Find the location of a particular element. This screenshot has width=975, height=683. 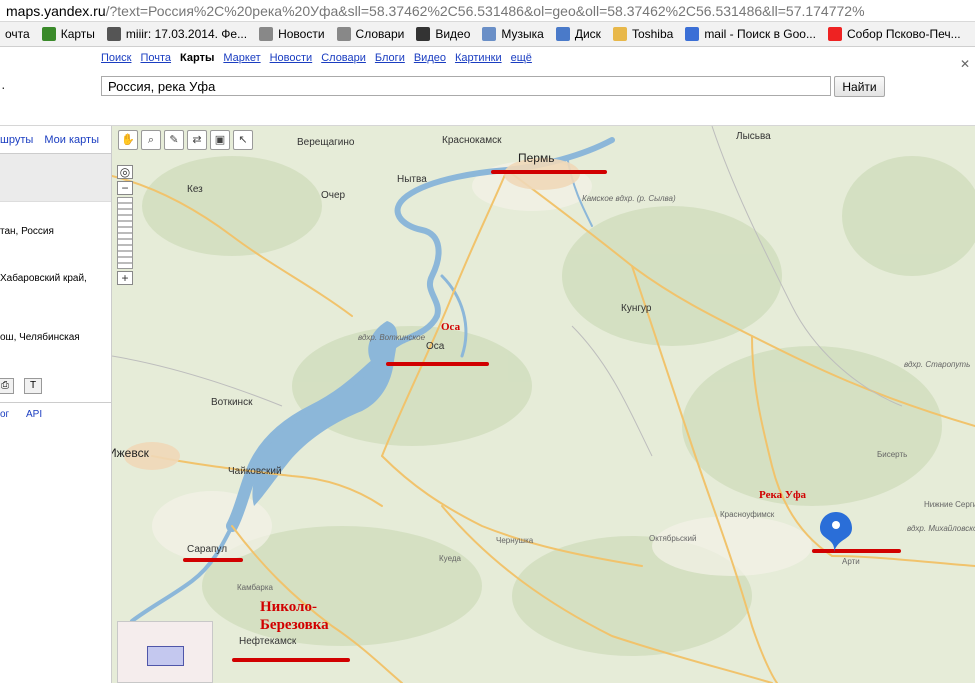

ruler-icon: ✎ is located at coordinates (174, 140).